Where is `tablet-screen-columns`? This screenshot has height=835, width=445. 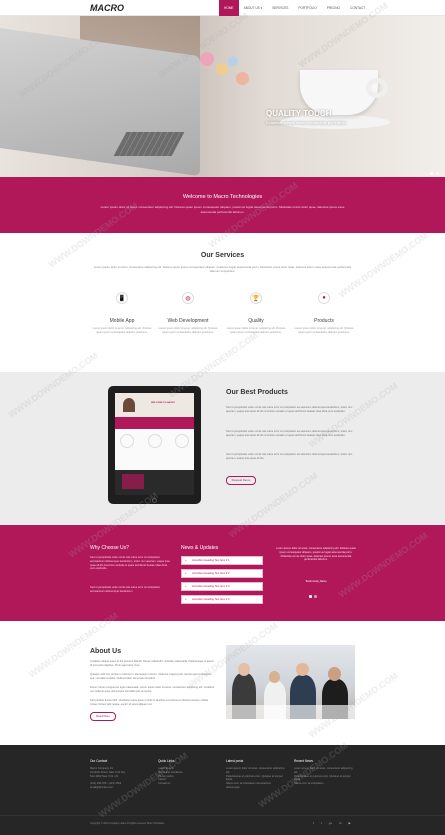 tablet-screen-columns is located at coordinates (154, 443).